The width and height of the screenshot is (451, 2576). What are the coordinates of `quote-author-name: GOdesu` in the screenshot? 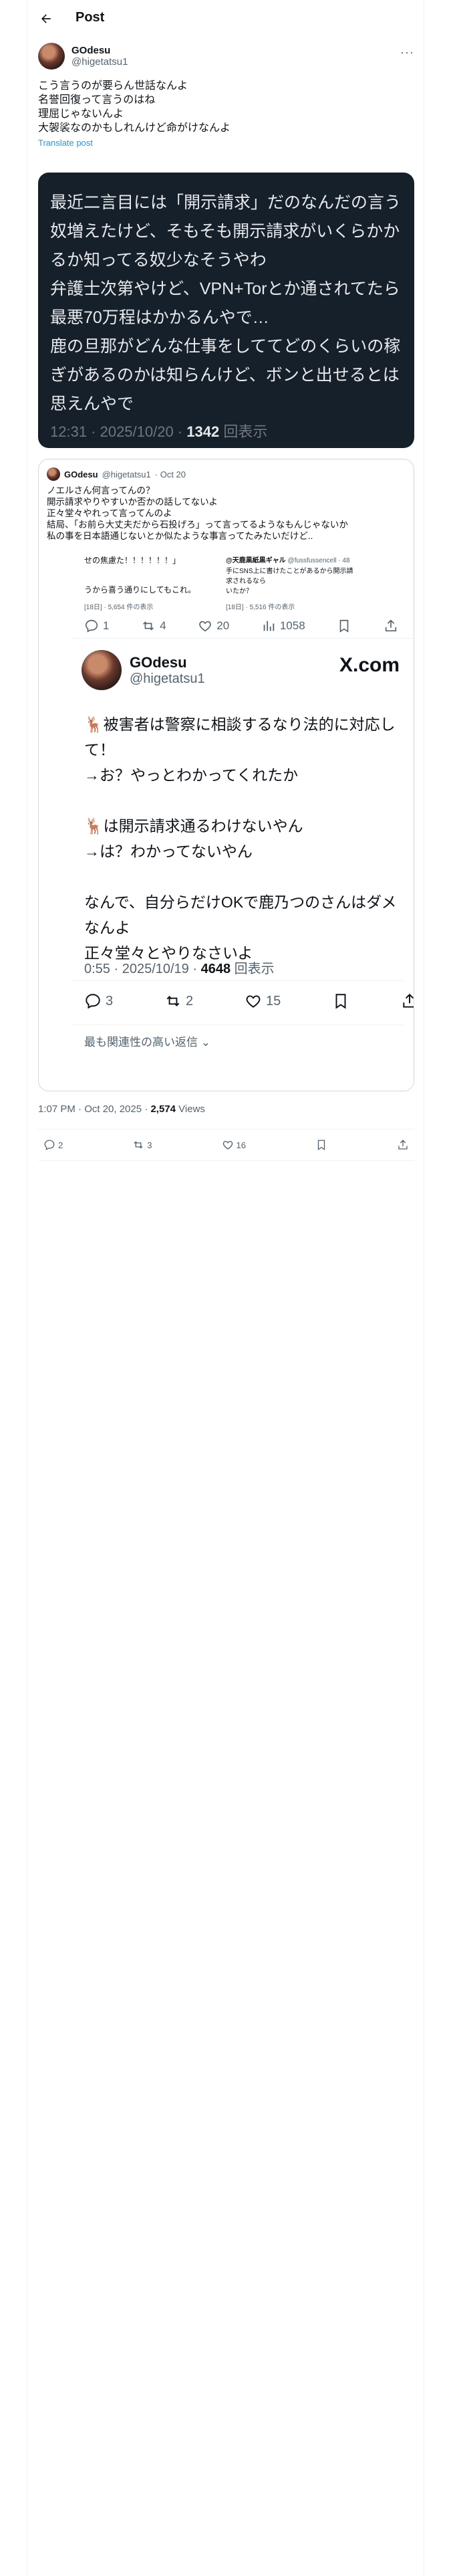 It's located at (81, 474).